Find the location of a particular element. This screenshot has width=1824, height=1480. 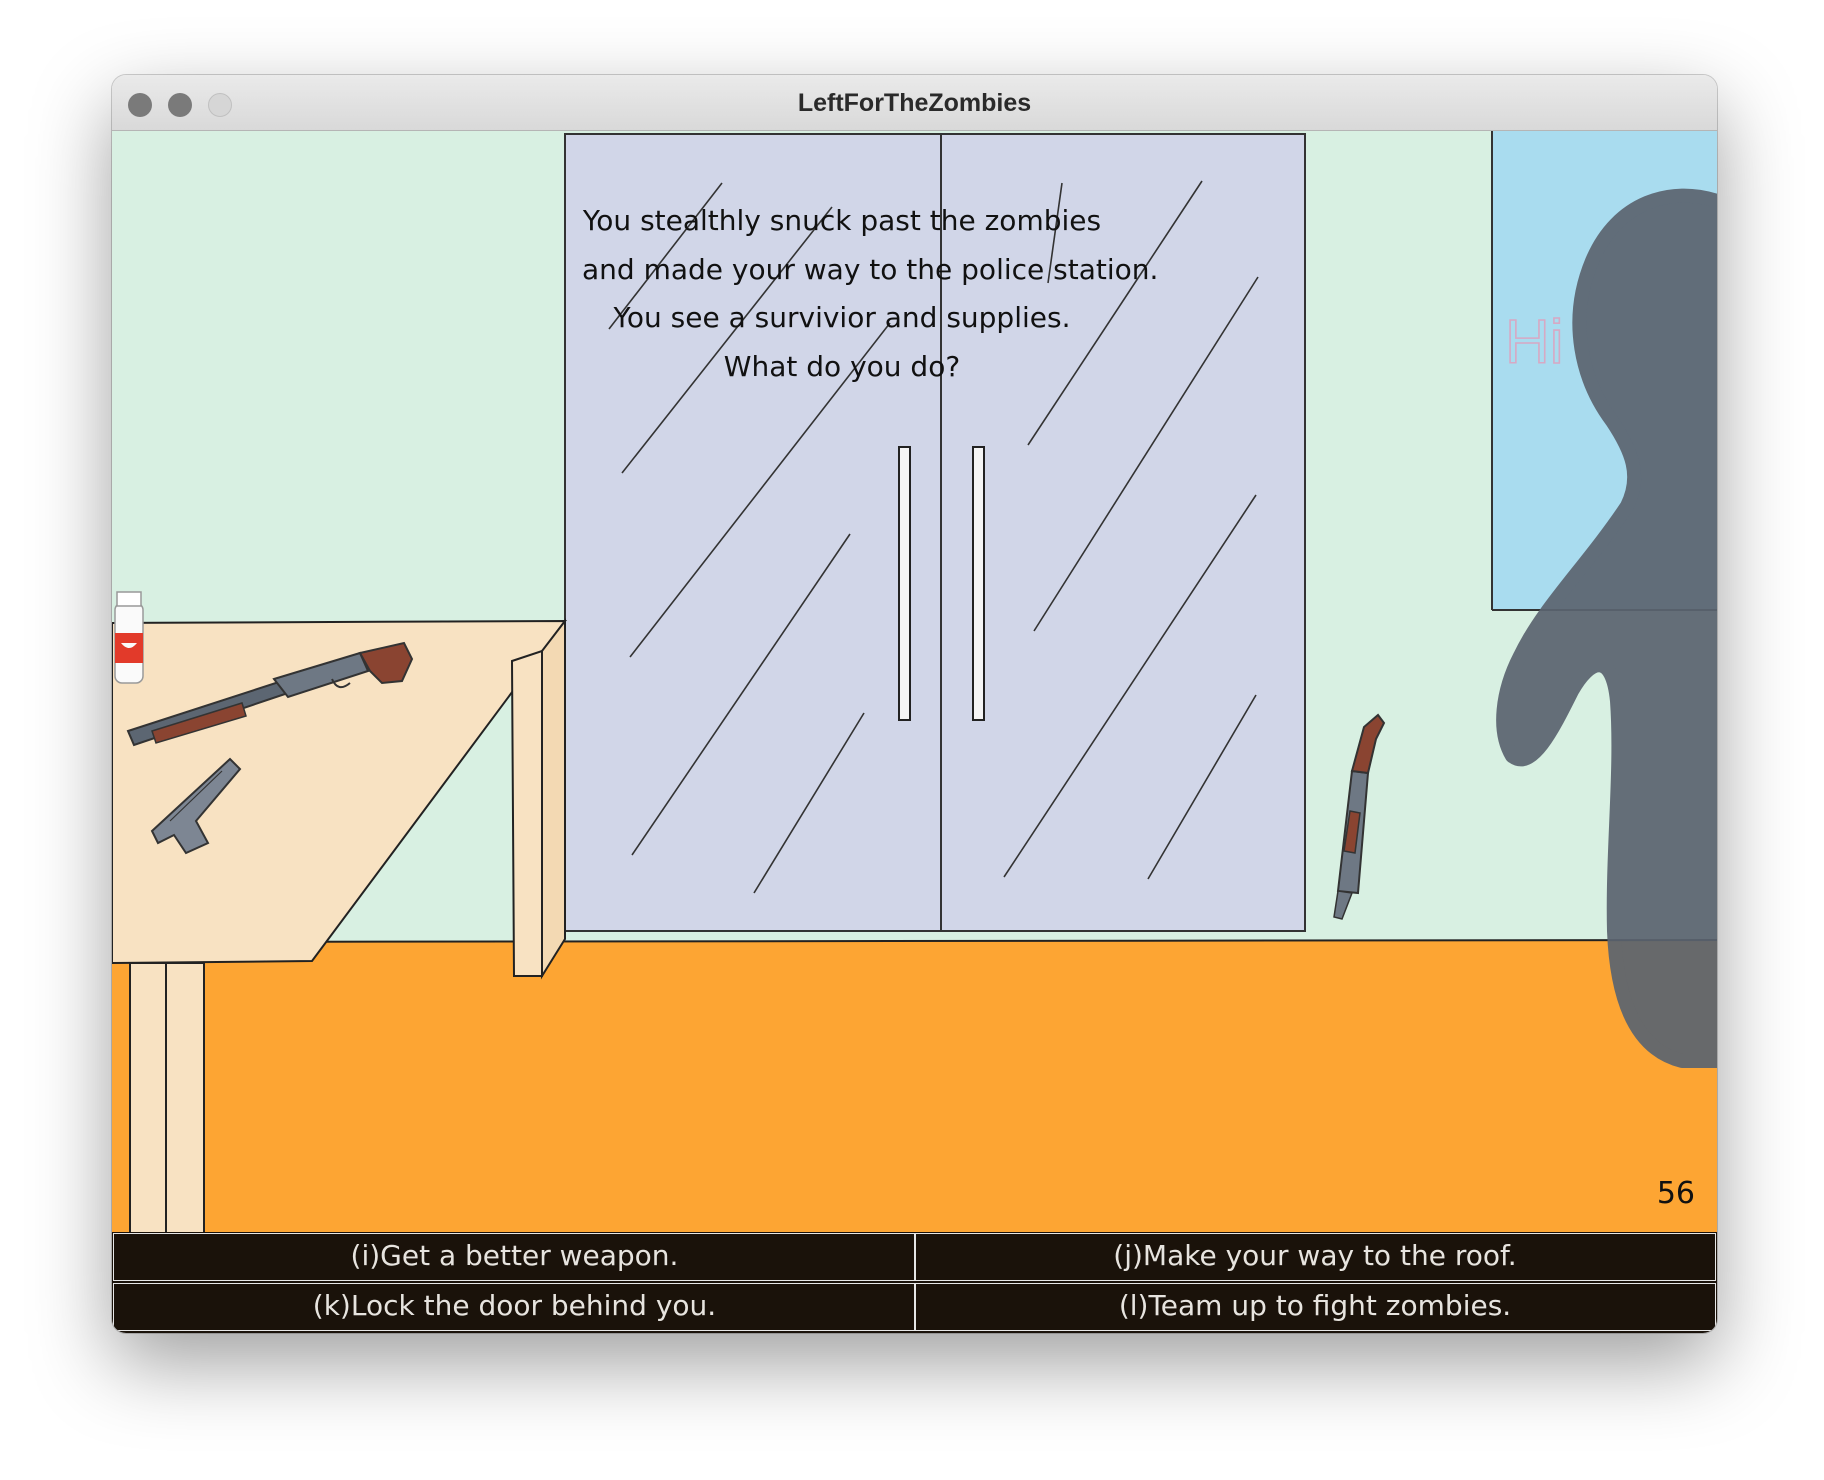

narration-line: You see a survivior and supplies. is located at coordinates (842, 317).